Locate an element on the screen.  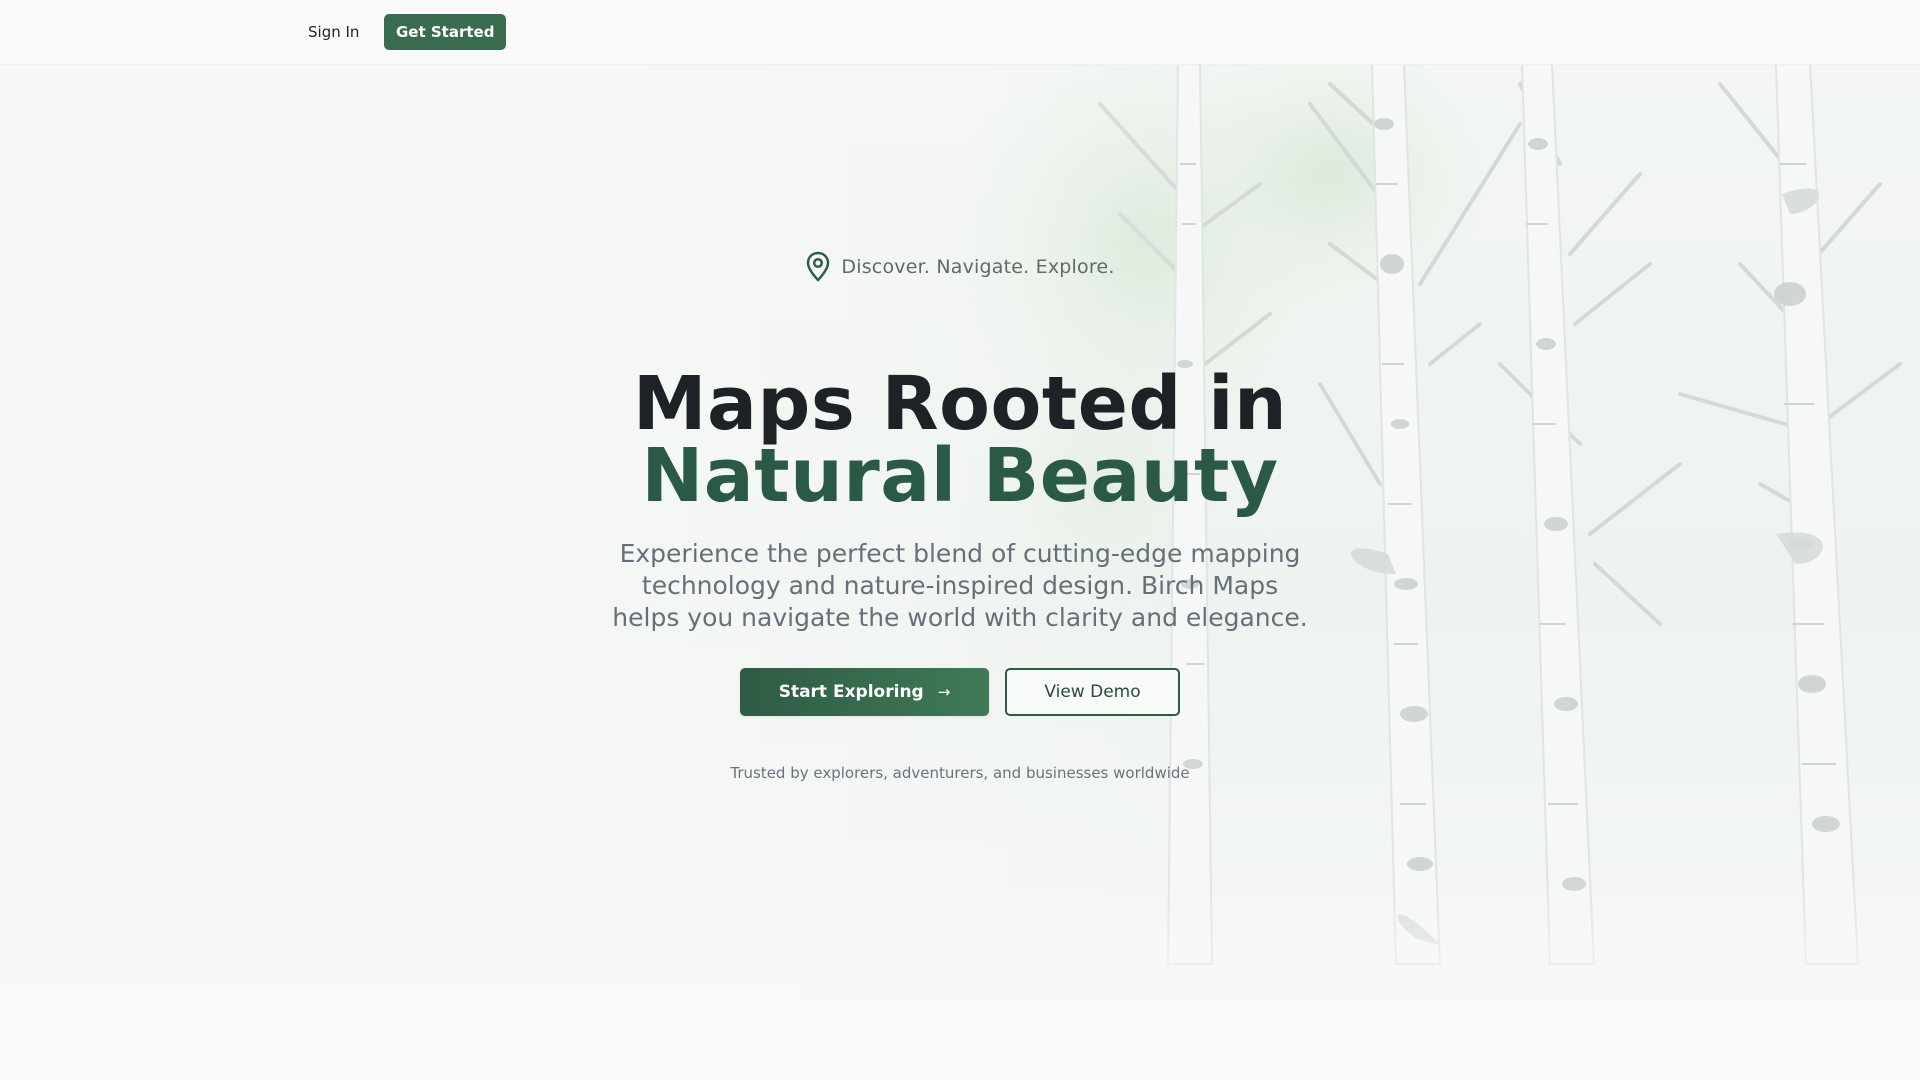
hero-bottom-fade is located at coordinates (960, 955).